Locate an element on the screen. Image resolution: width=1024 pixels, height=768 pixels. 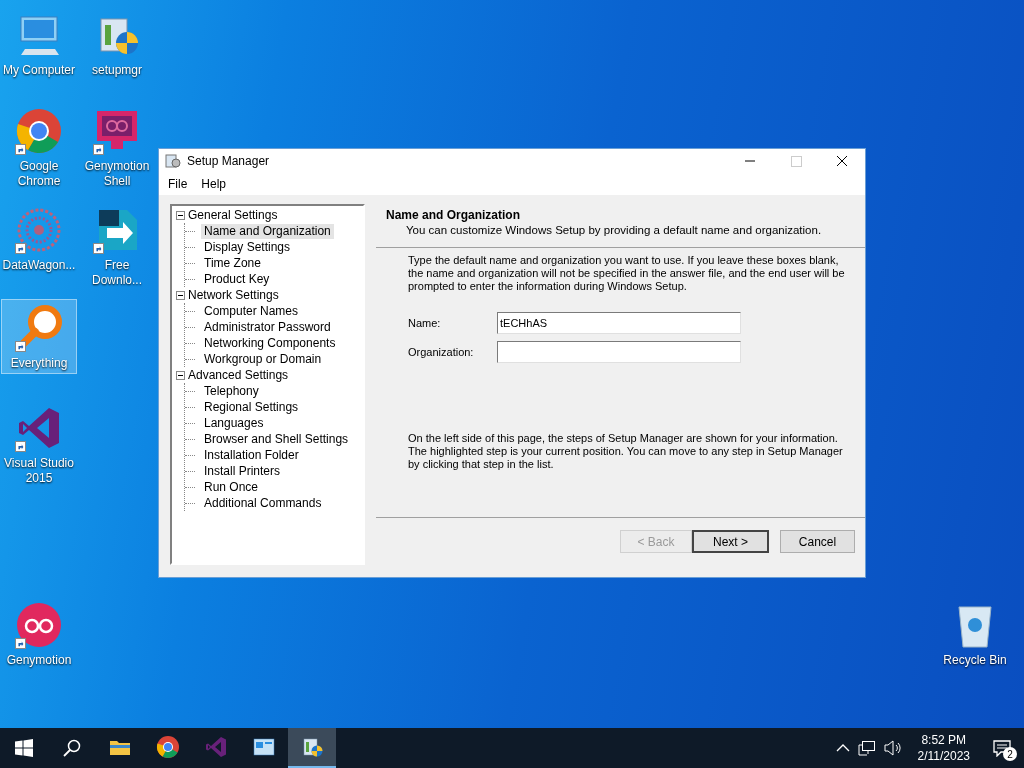
page-heading: Name and Organization is located at coordinates (454, 215).